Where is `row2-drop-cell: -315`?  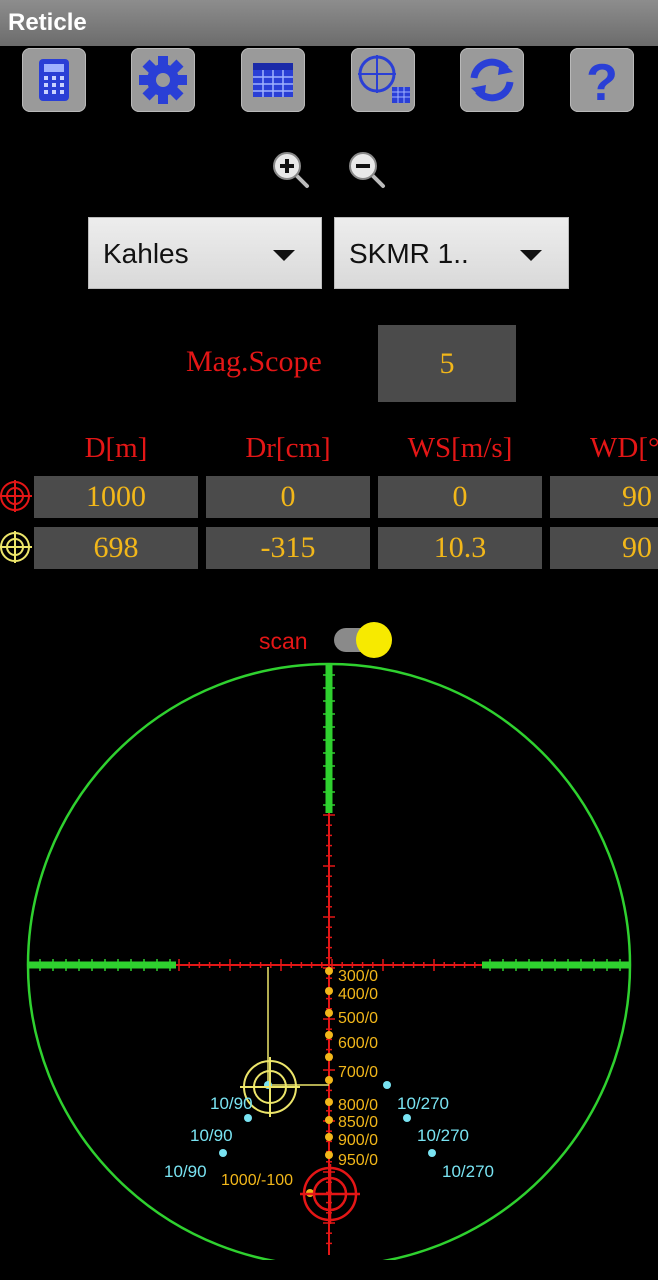 row2-drop-cell: -315 is located at coordinates (288, 548).